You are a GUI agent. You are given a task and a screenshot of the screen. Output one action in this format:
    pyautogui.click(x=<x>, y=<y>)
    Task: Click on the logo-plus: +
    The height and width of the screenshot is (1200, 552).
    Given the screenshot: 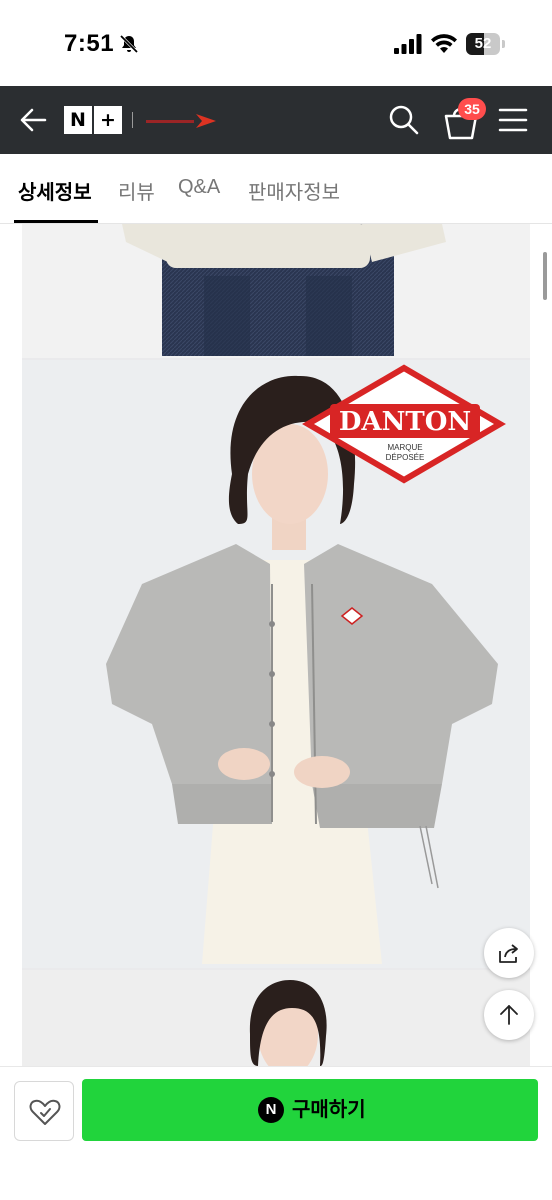 What is the action you would take?
    pyautogui.click(x=108, y=120)
    